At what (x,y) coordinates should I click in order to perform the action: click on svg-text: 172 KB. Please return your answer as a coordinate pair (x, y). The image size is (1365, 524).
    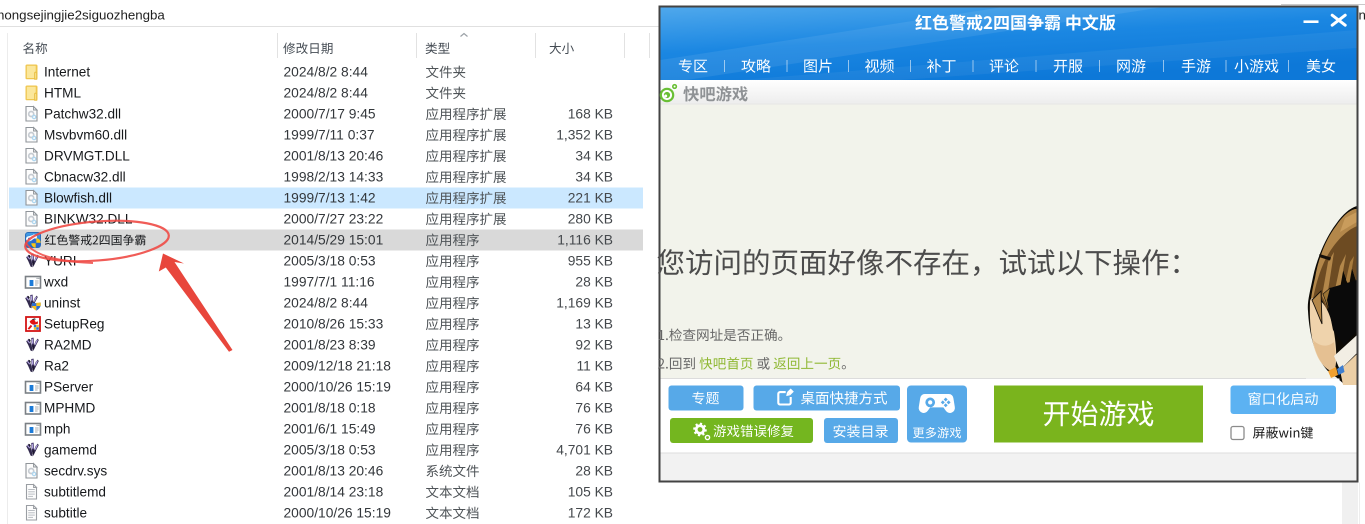
    Looking at the image, I should click on (590, 513).